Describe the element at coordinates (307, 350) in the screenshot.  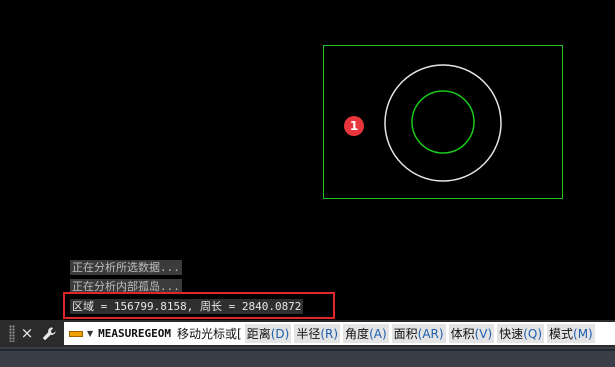
I see `divider` at that location.